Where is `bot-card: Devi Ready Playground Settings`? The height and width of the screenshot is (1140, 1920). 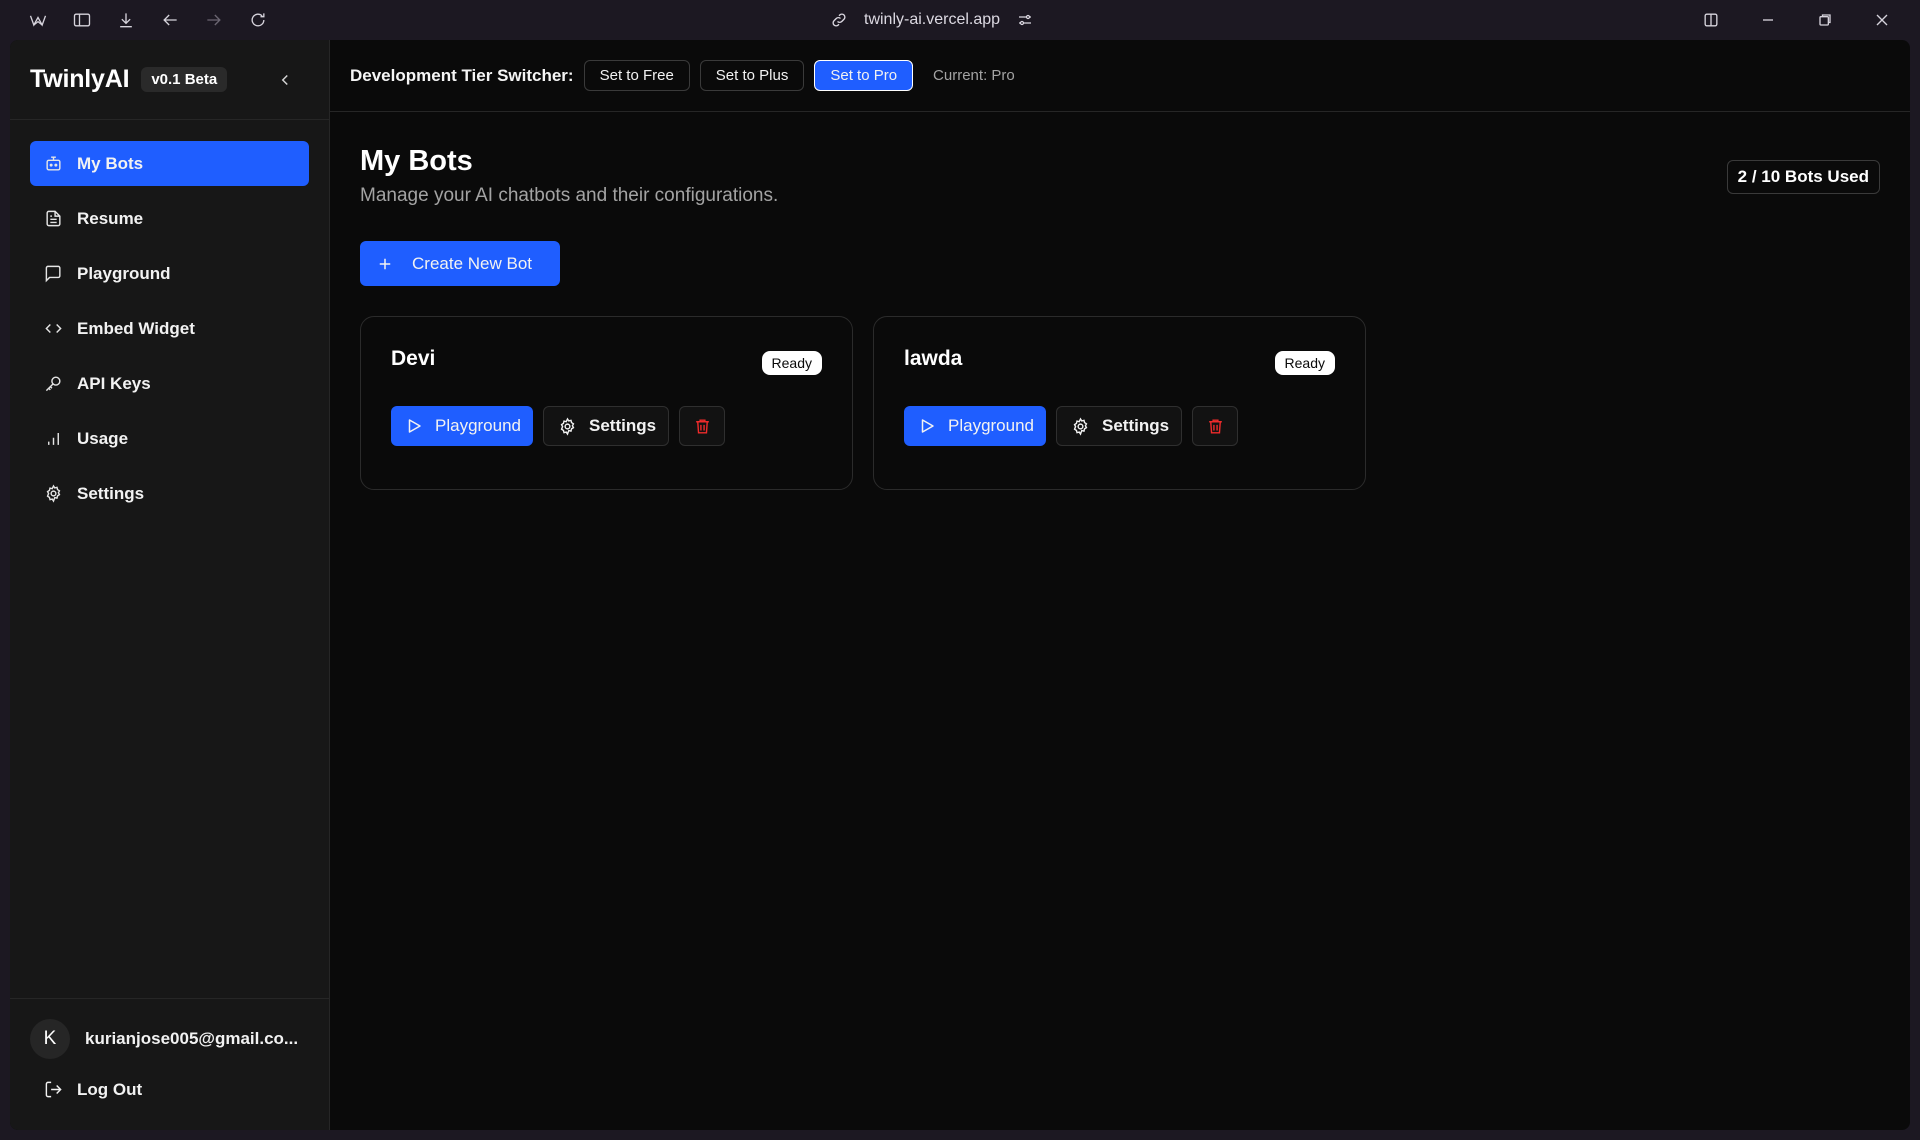
bot-card: Devi Ready Playground Settings is located at coordinates (606, 403).